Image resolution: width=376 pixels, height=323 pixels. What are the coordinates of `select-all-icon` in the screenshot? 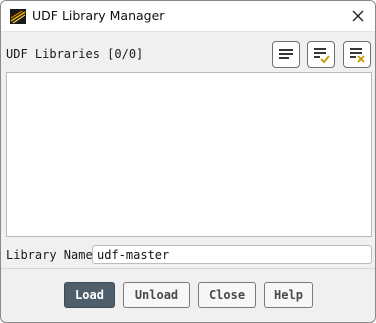 It's located at (322, 56).